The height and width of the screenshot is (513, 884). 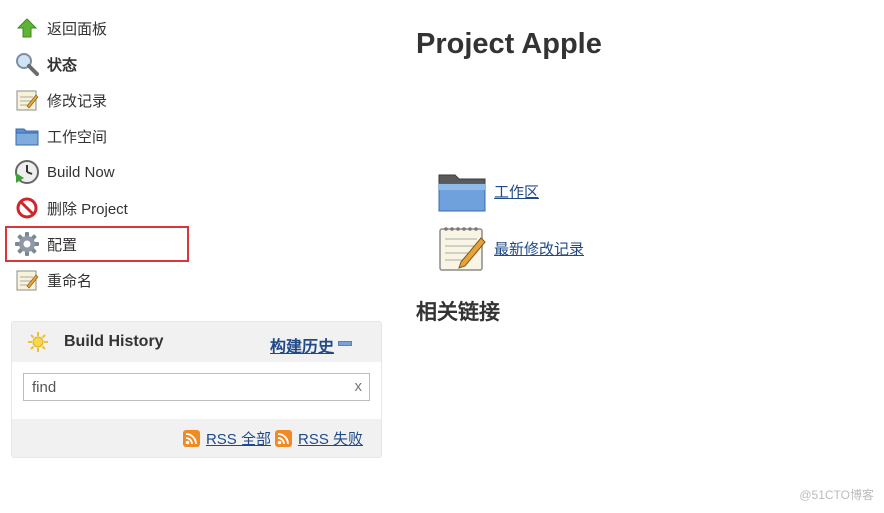 I want to click on up-arrow-icon, so click(x=27, y=28).